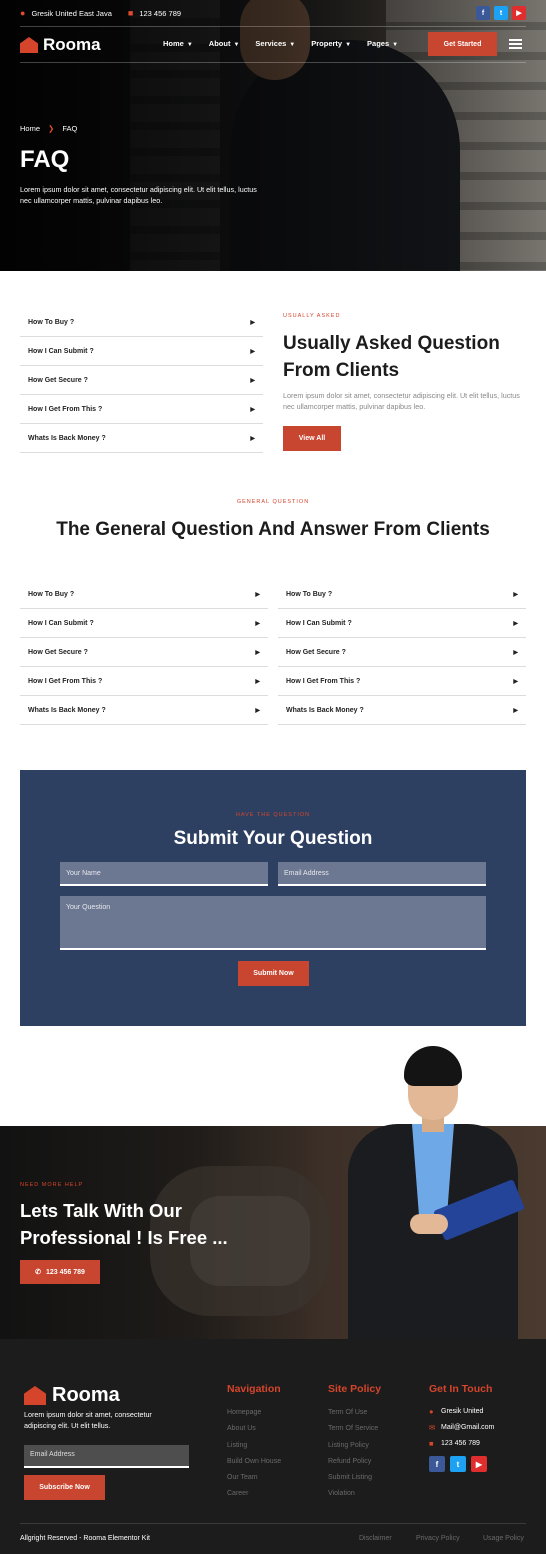 Image resolution: width=546 pixels, height=1554 pixels. Describe the element at coordinates (375, 1538) in the screenshot. I see `disclaimer-link: Disclaimer` at that location.